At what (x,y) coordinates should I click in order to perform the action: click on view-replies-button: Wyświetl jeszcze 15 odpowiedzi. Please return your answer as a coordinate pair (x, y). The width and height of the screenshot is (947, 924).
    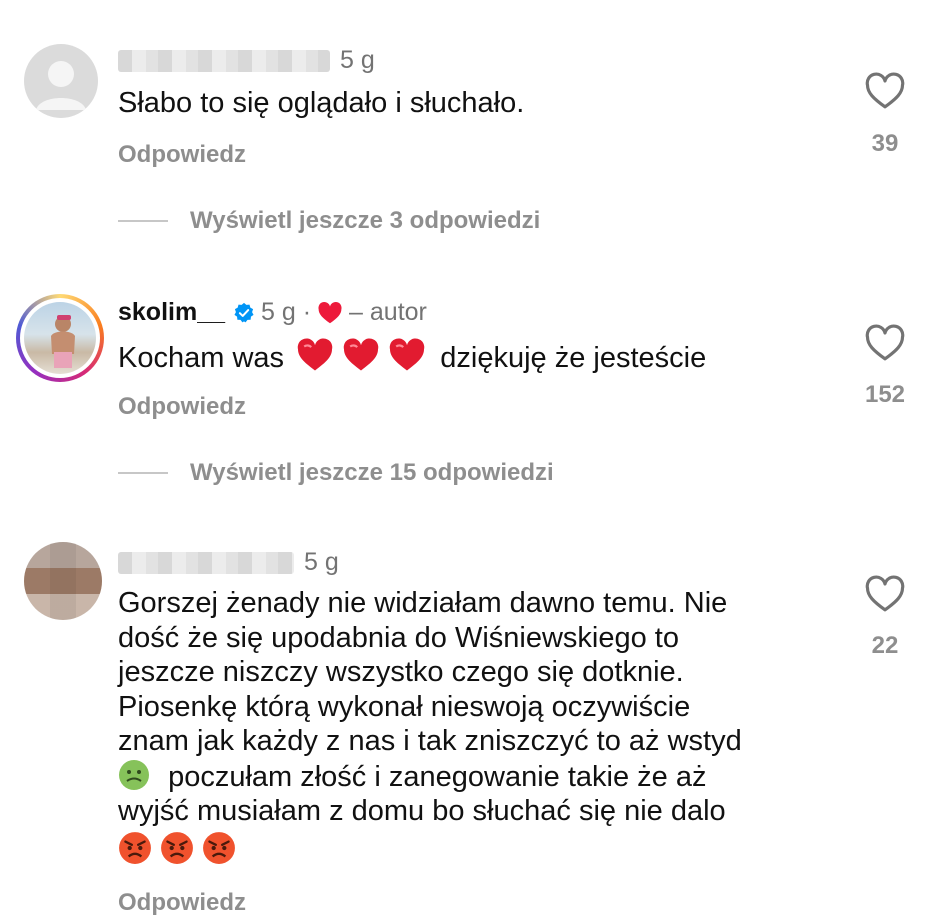
    Looking at the image, I should click on (336, 473).